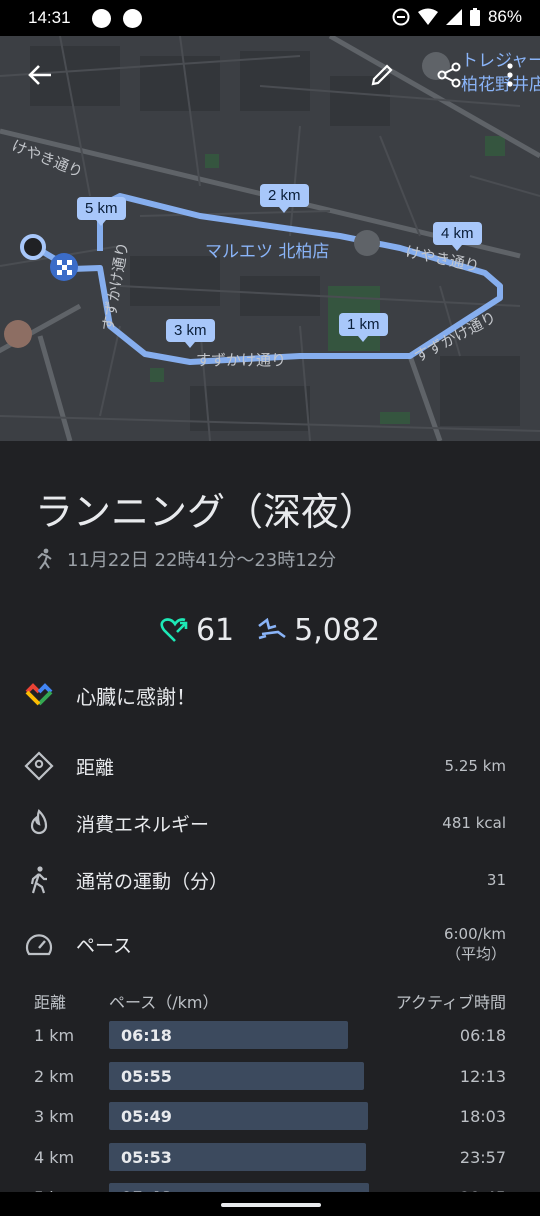  What do you see at coordinates (270, 18) in the screenshot?
I see `status-bar: 14:31 86%` at bounding box center [270, 18].